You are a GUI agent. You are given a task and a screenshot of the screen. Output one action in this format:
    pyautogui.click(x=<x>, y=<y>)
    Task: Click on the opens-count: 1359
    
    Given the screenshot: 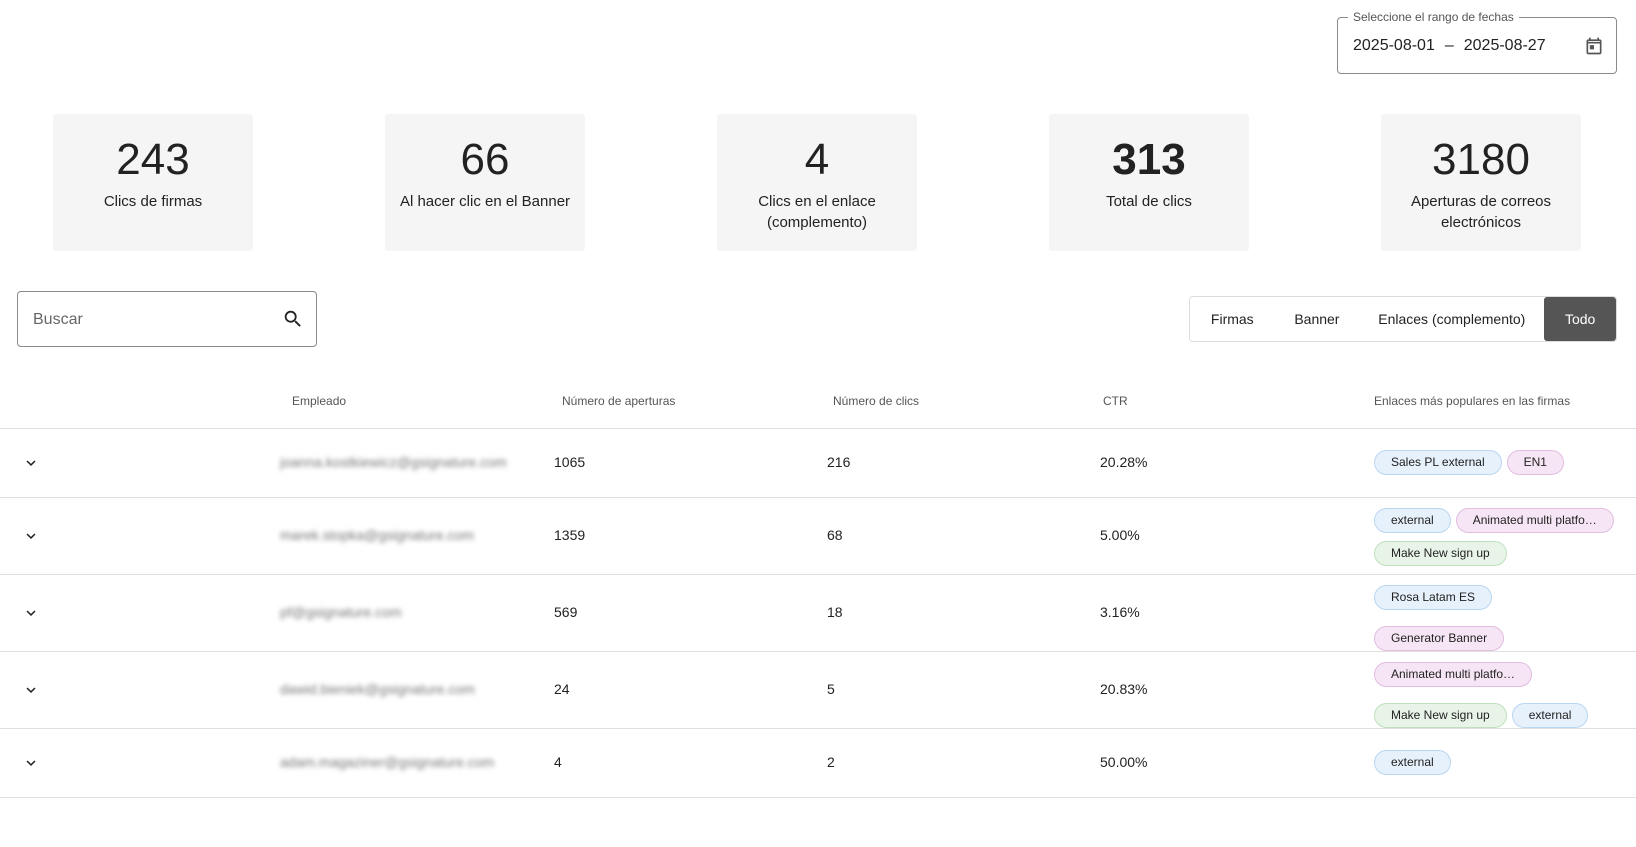 What is the action you would take?
    pyautogui.click(x=570, y=535)
    